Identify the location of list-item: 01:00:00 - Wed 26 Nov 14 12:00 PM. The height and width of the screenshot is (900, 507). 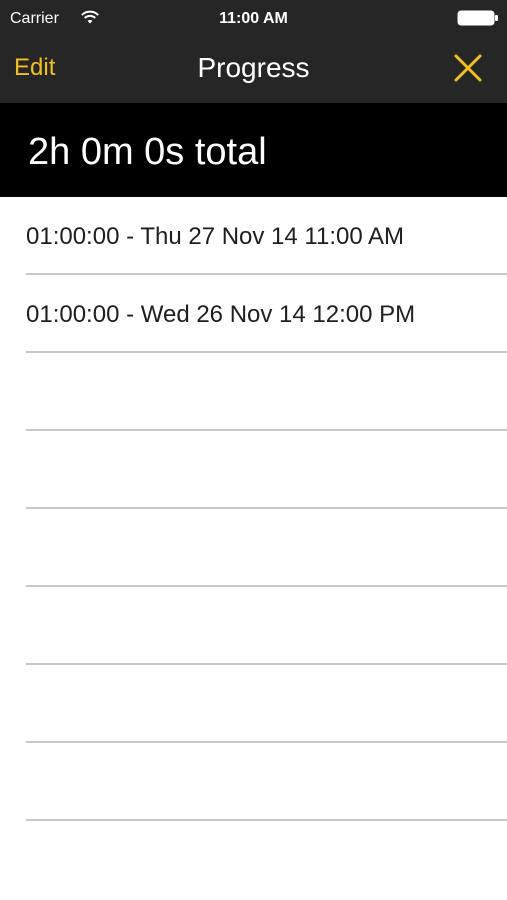
(266, 314).